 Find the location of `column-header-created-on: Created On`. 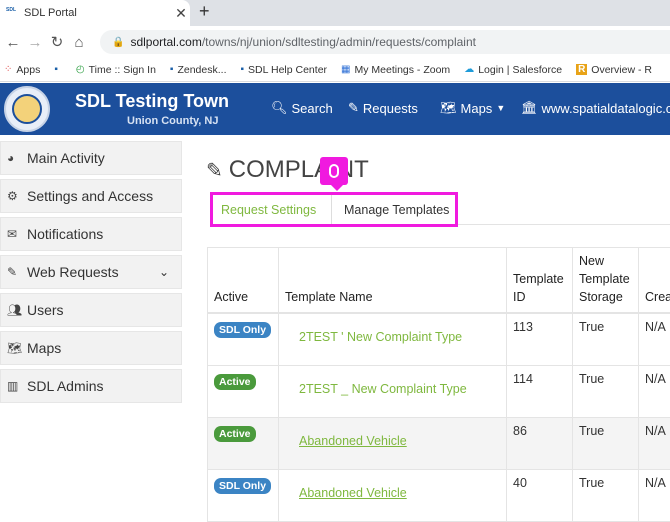

column-header-created-on: Created On is located at coordinates (654, 281).